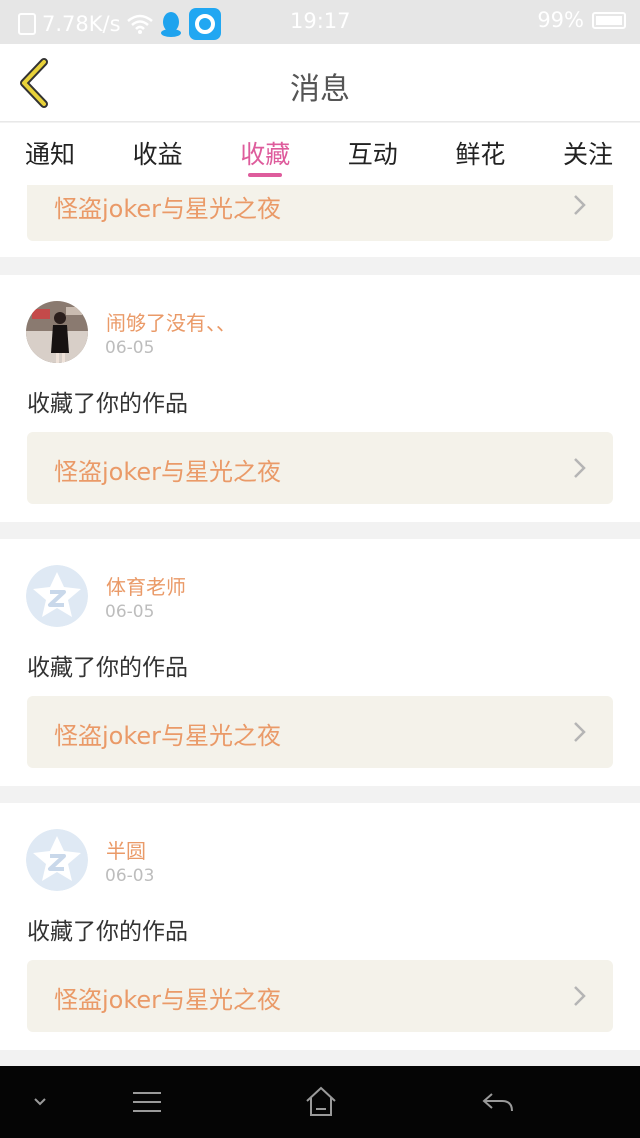 The height and width of the screenshot is (1138, 640). What do you see at coordinates (609, 20) in the screenshot?
I see `battery-icon` at bounding box center [609, 20].